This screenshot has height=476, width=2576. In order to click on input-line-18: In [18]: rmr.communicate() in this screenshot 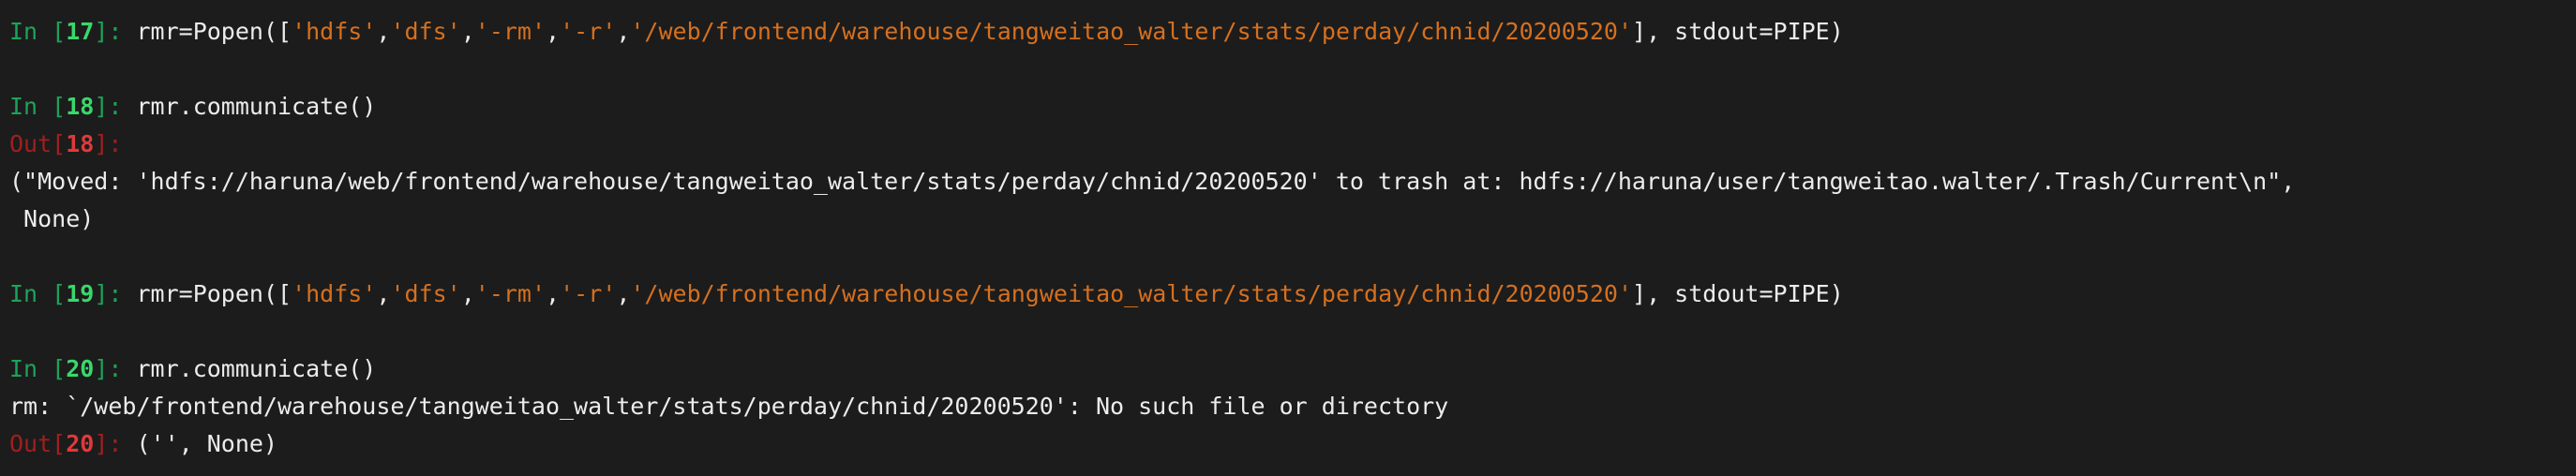, I will do `click(1292, 107)`.